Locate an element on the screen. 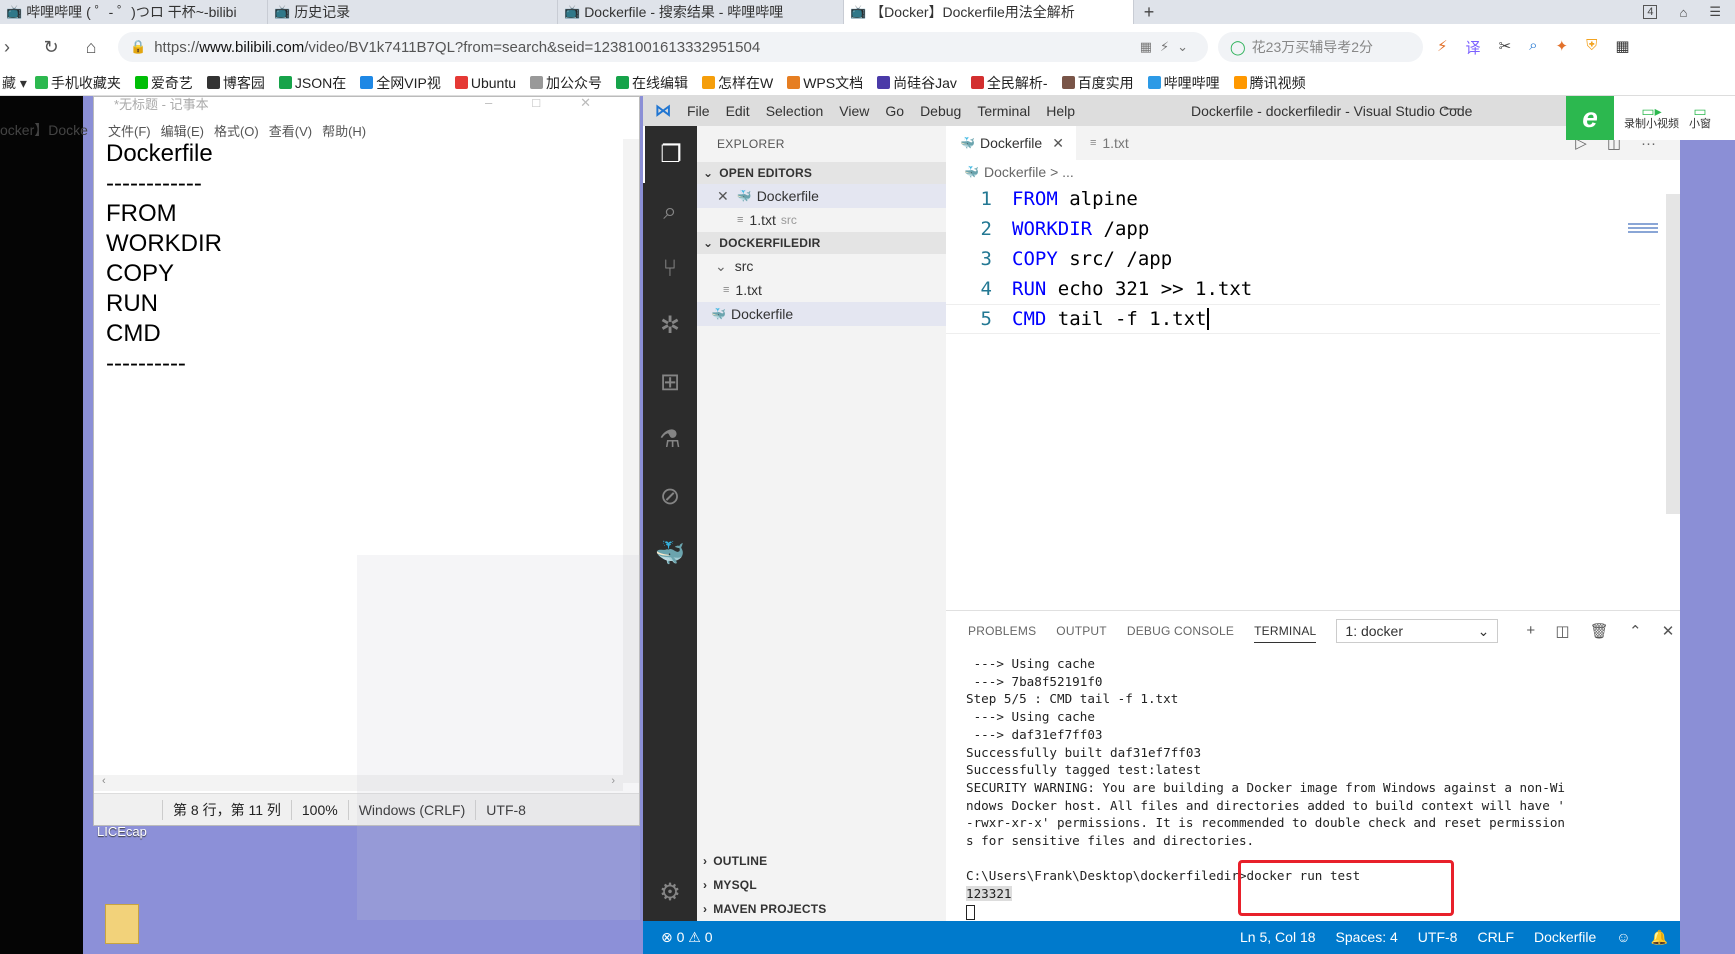 The width and height of the screenshot is (1735, 954). url-tools: ▦⚡⌄ is located at coordinates (1168, 47).